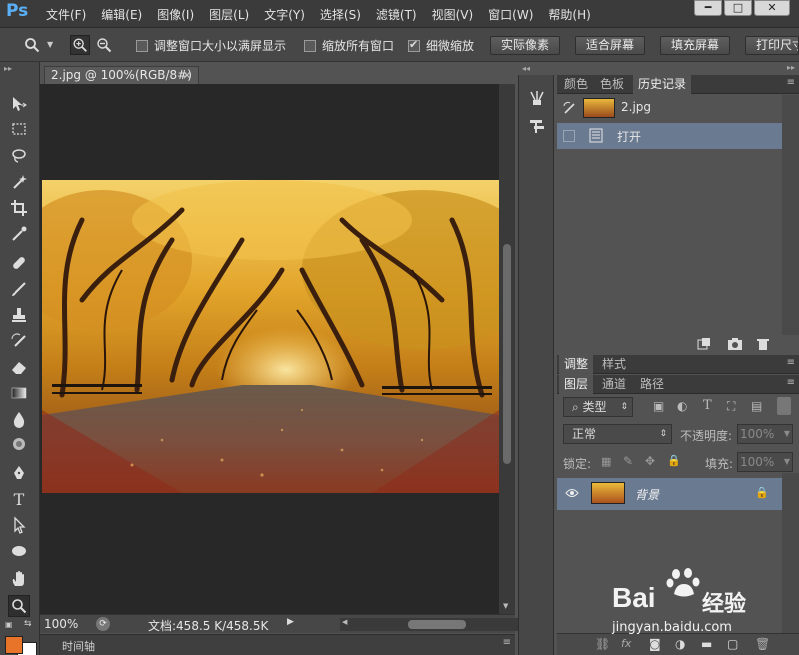  I want to click on eyedropper-tool-icon, so click(19, 234).